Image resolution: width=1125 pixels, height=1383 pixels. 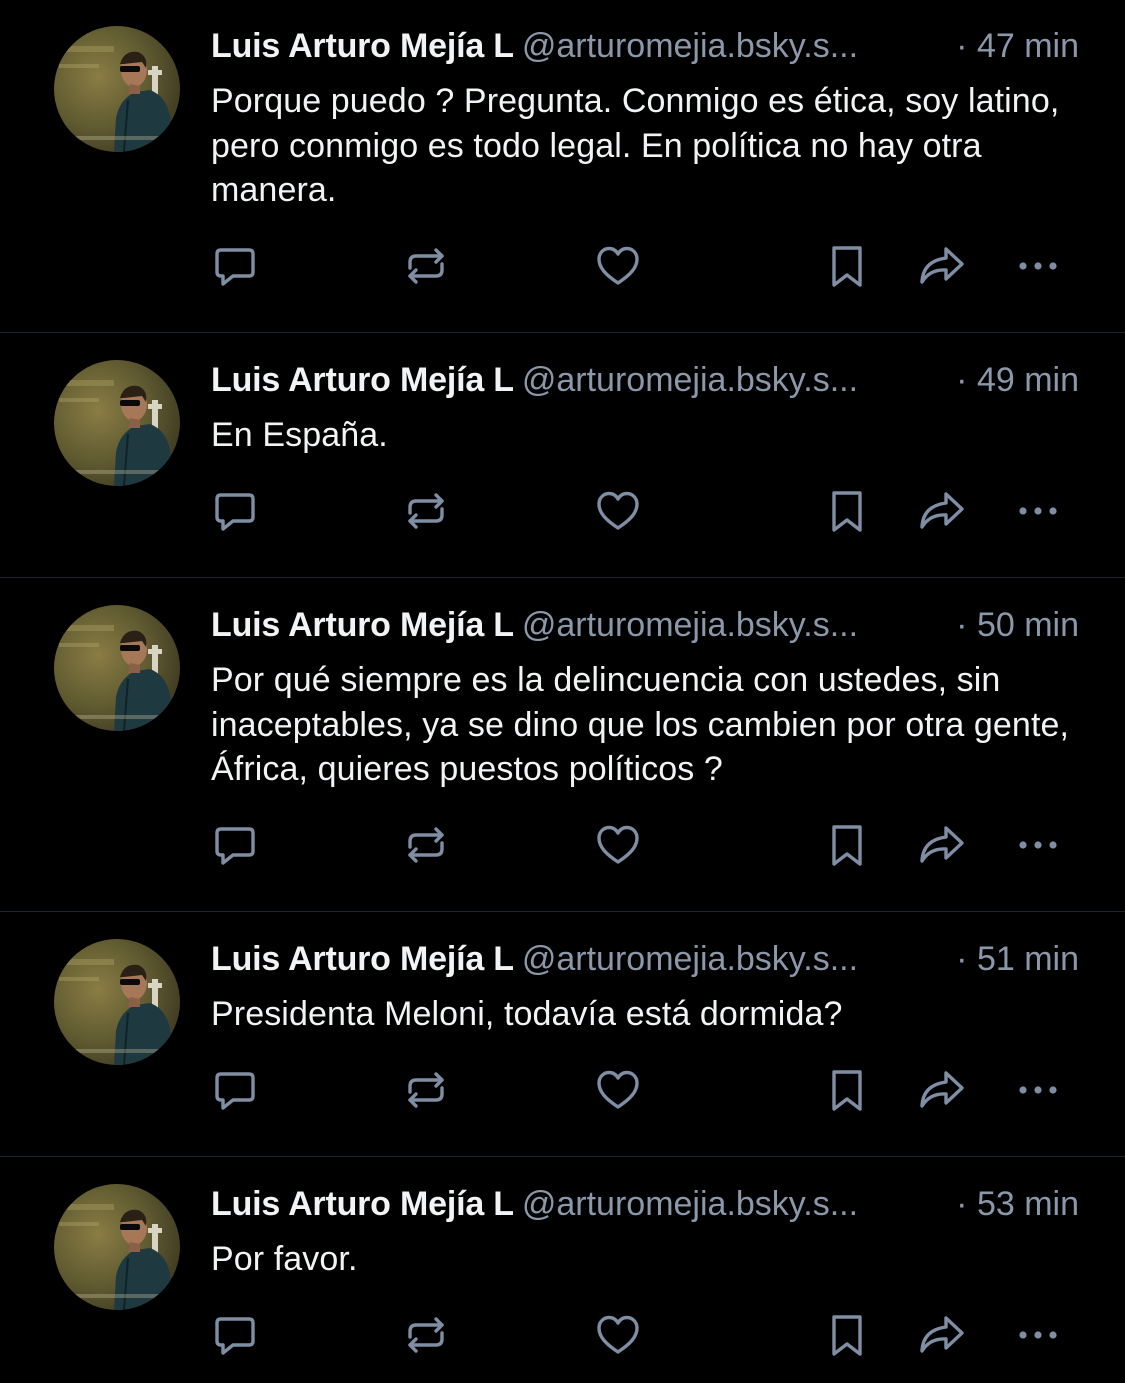 What do you see at coordinates (1017, 625) in the screenshot?
I see `post-timestamp: · 50 min` at bounding box center [1017, 625].